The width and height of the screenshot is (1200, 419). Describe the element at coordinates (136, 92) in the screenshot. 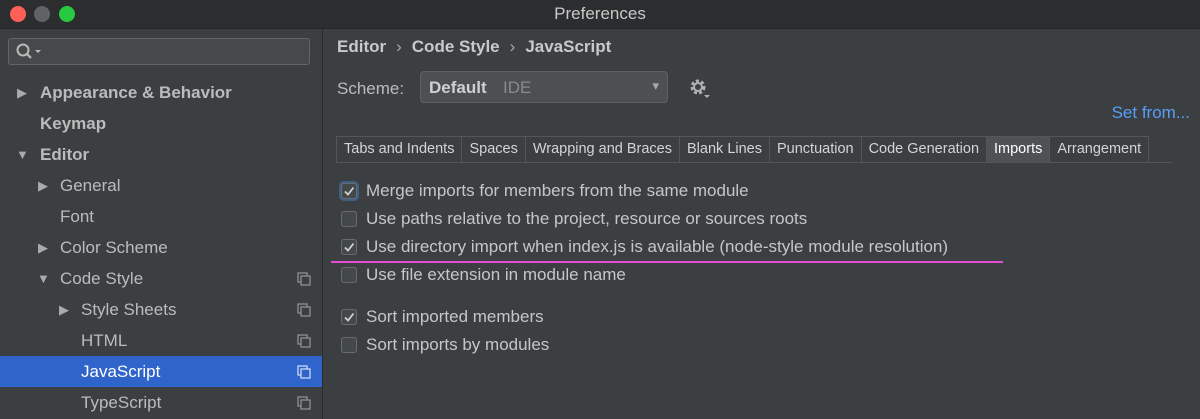

I see `sidebar-item-label: Appearance & Behavior` at that location.